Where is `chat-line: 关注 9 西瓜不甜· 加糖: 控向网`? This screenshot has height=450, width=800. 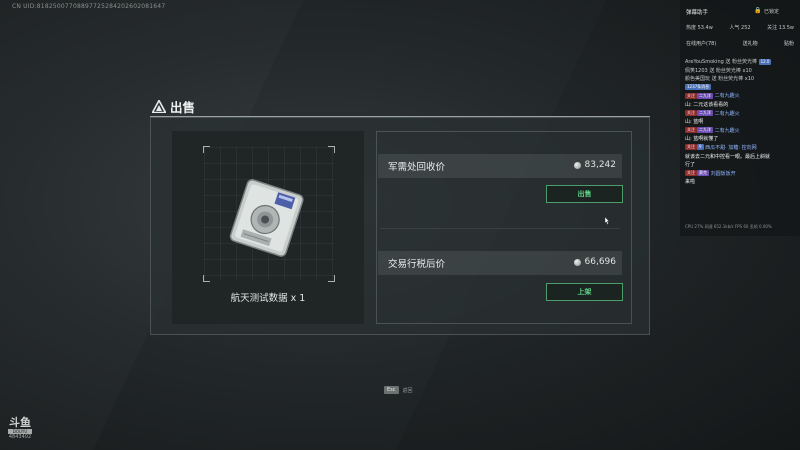 chat-line: 关注 9 西瓜不甜· 加糖: 控向网 is located at coordinates (741, 148).